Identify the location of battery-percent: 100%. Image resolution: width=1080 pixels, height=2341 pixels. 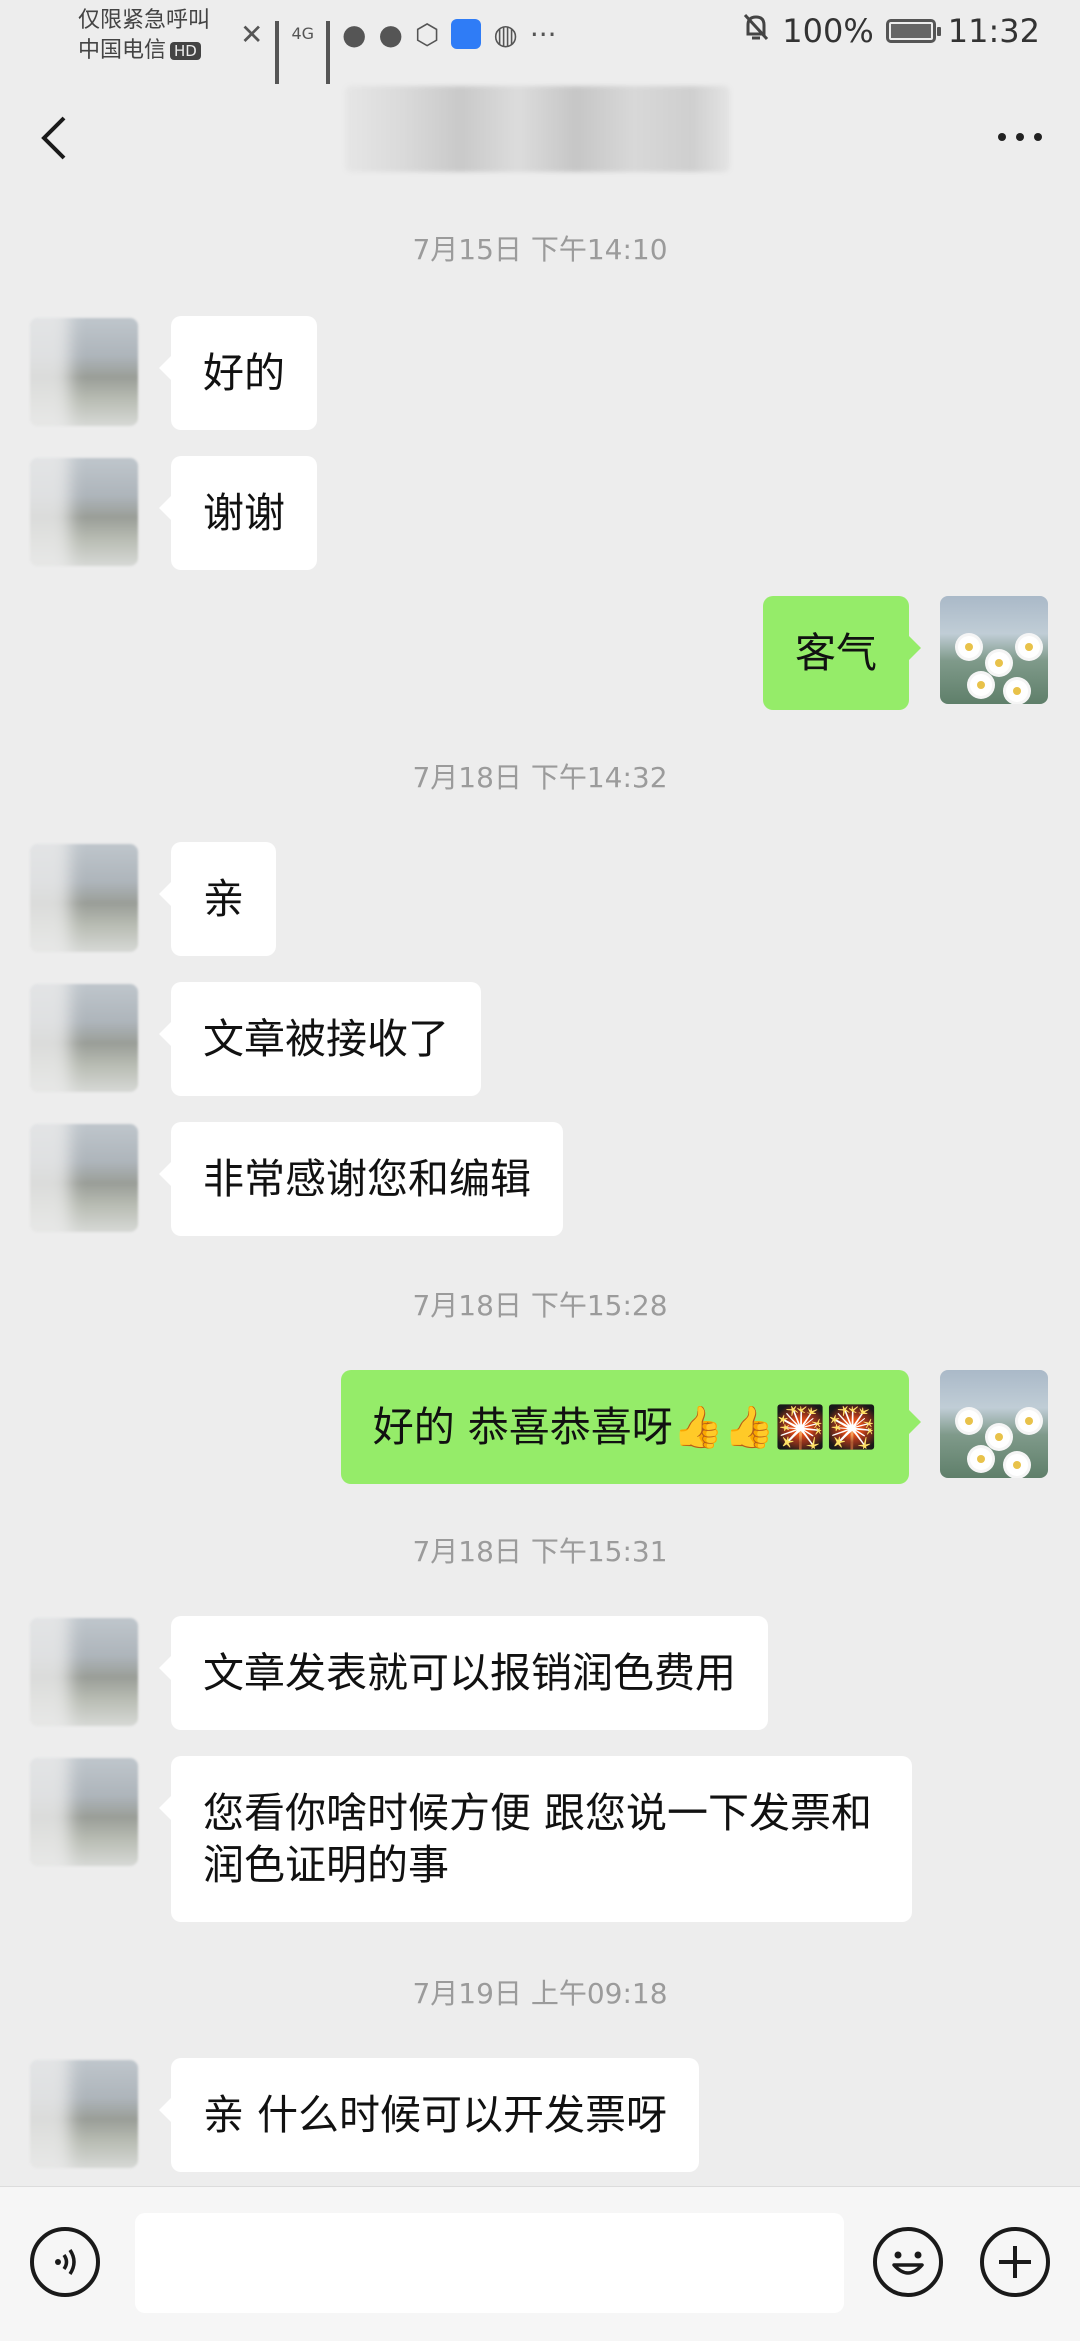
(828, 31).